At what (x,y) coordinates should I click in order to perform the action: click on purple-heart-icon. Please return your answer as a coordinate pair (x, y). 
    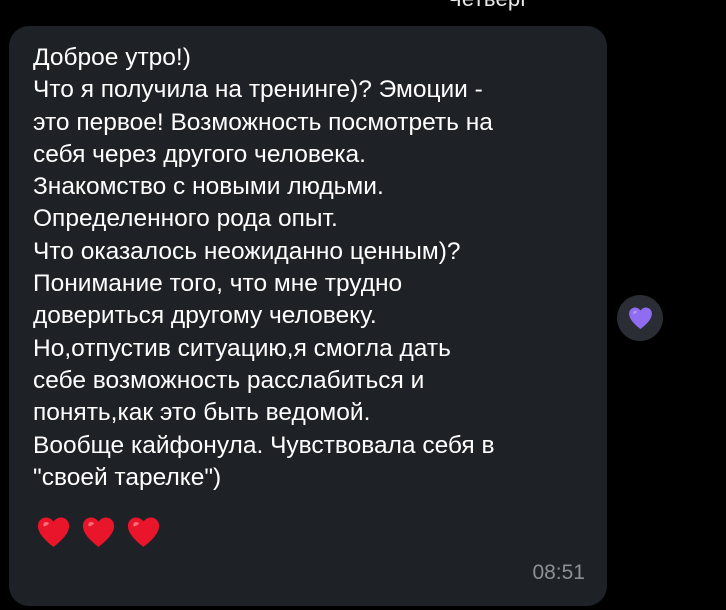
    Looking at the image, I should click on (640, 318).